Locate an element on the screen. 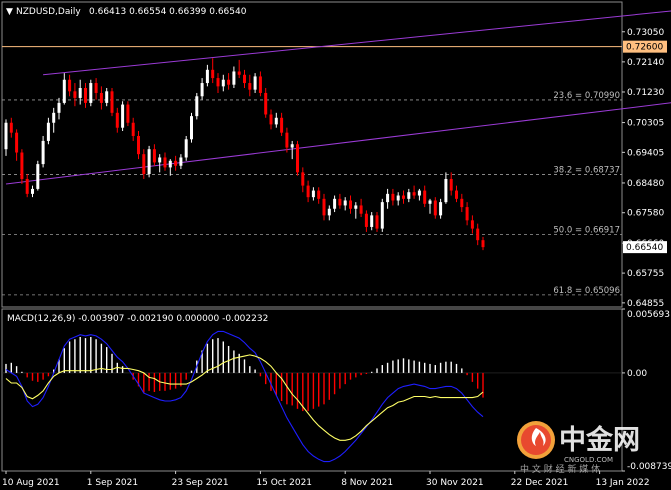 Image resolution: width=671 pixels, height=490 pixels. chart-header-icon: ▼ is located at coordinates (9, 12).